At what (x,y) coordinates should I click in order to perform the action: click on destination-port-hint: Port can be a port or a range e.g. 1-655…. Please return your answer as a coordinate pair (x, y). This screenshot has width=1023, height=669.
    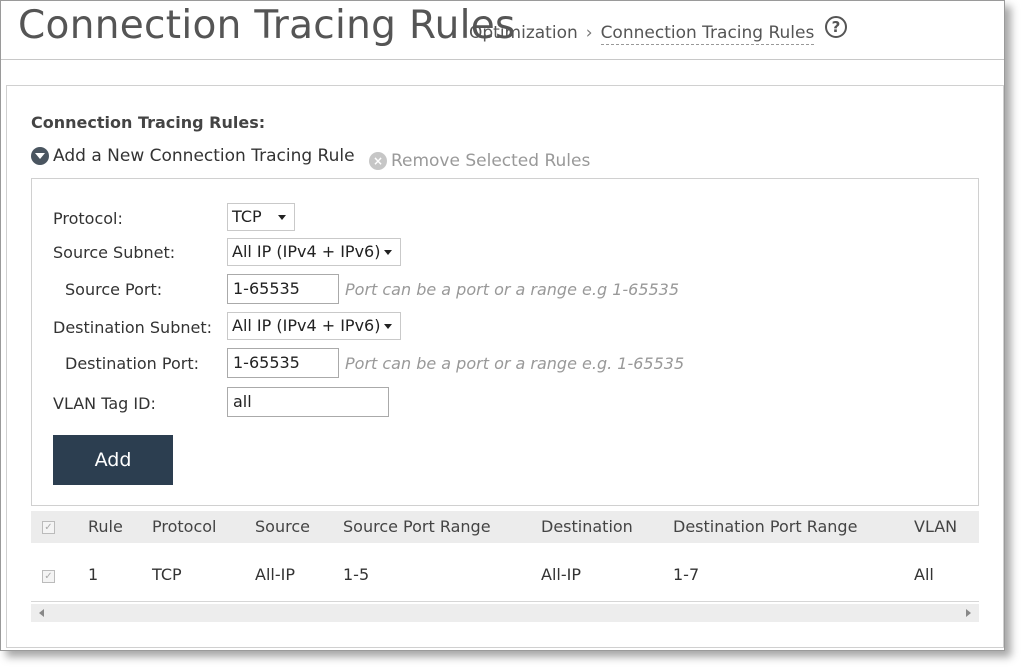
    Looking at the image, I should click on (515, 363).